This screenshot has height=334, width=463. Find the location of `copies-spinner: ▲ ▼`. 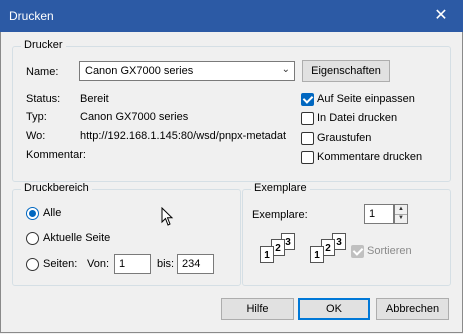

copies-spinner: ▲ ▼ is located at coordinates (401, 214).